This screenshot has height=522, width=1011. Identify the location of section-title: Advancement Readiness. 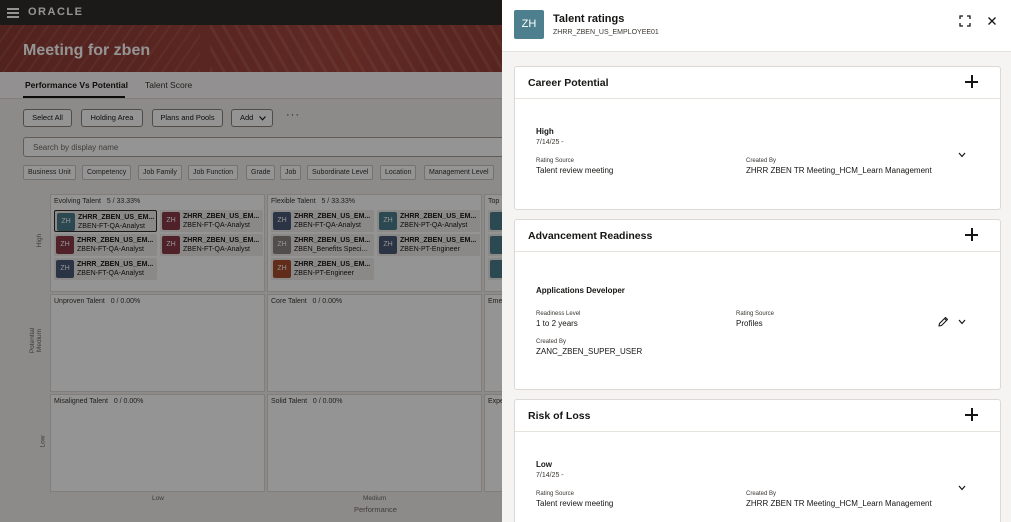
(590, 236).